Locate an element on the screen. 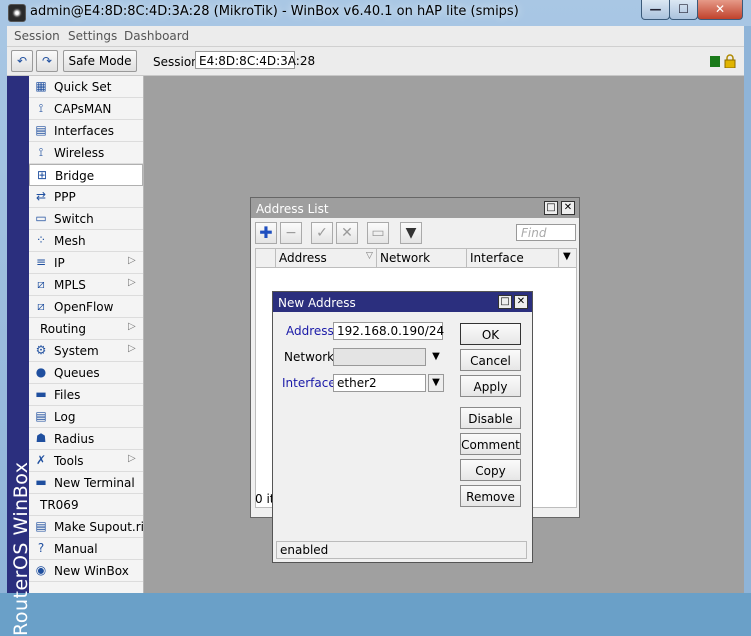  sidebar-item-ip: ≡ IP ▷ is located at coordinates (86, 263).